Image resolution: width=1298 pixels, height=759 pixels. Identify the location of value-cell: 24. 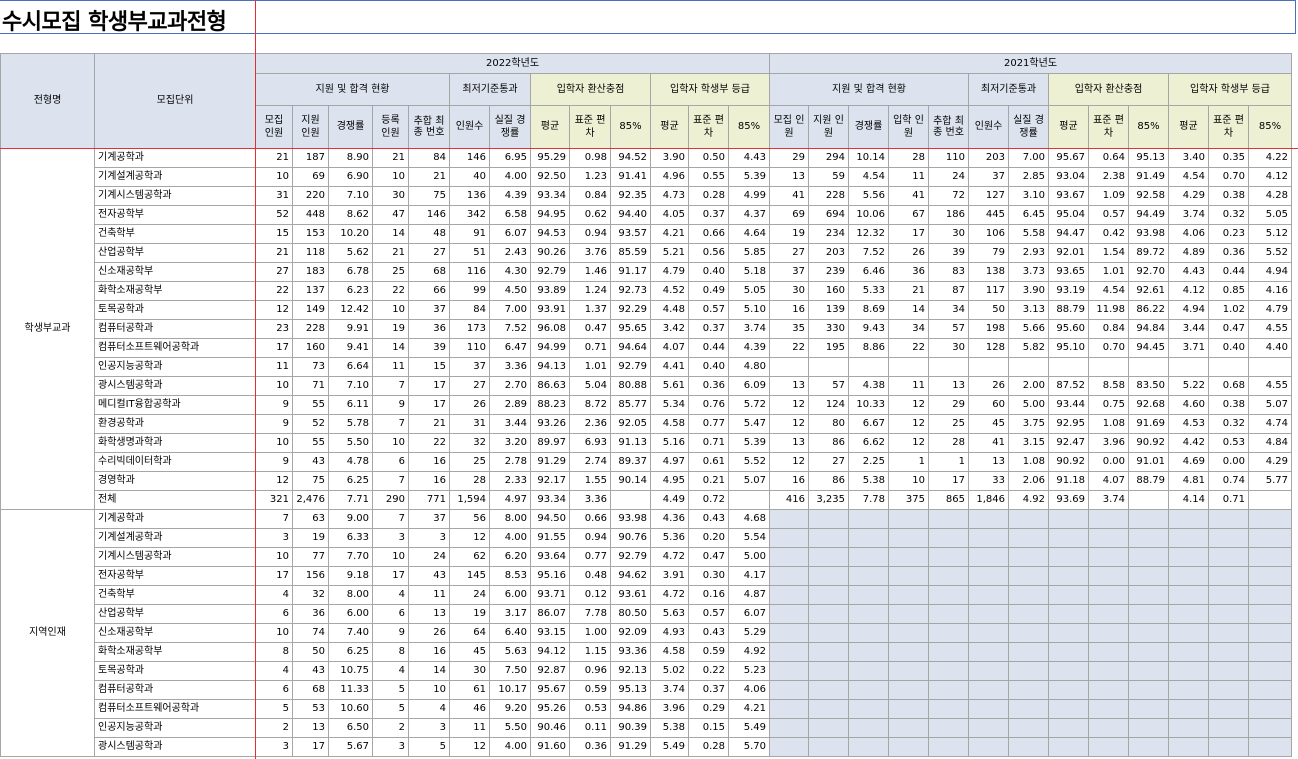
(469, 595).